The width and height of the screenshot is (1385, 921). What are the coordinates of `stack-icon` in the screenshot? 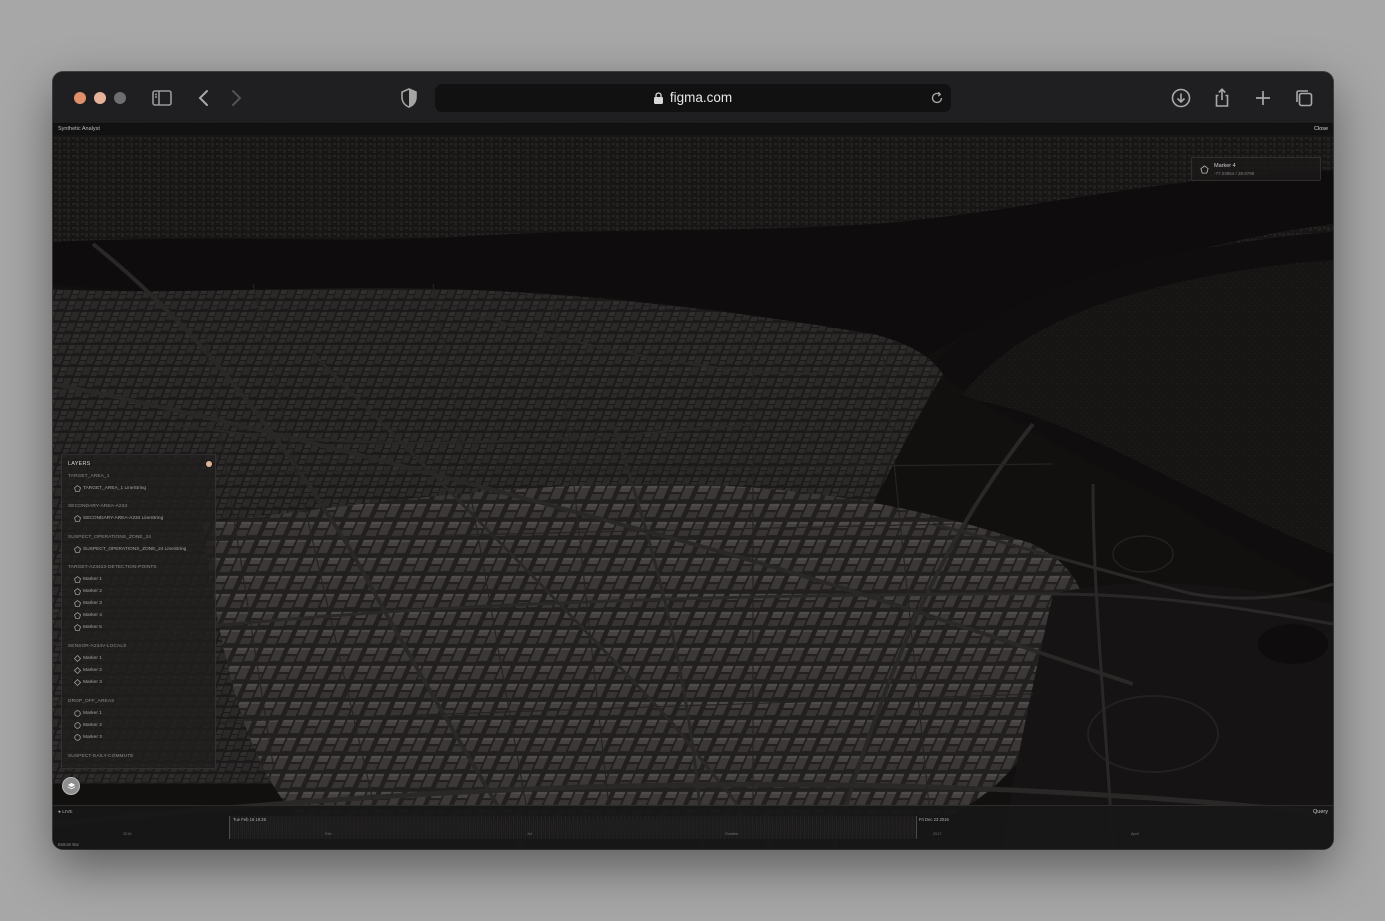 It's located at (71, 786).